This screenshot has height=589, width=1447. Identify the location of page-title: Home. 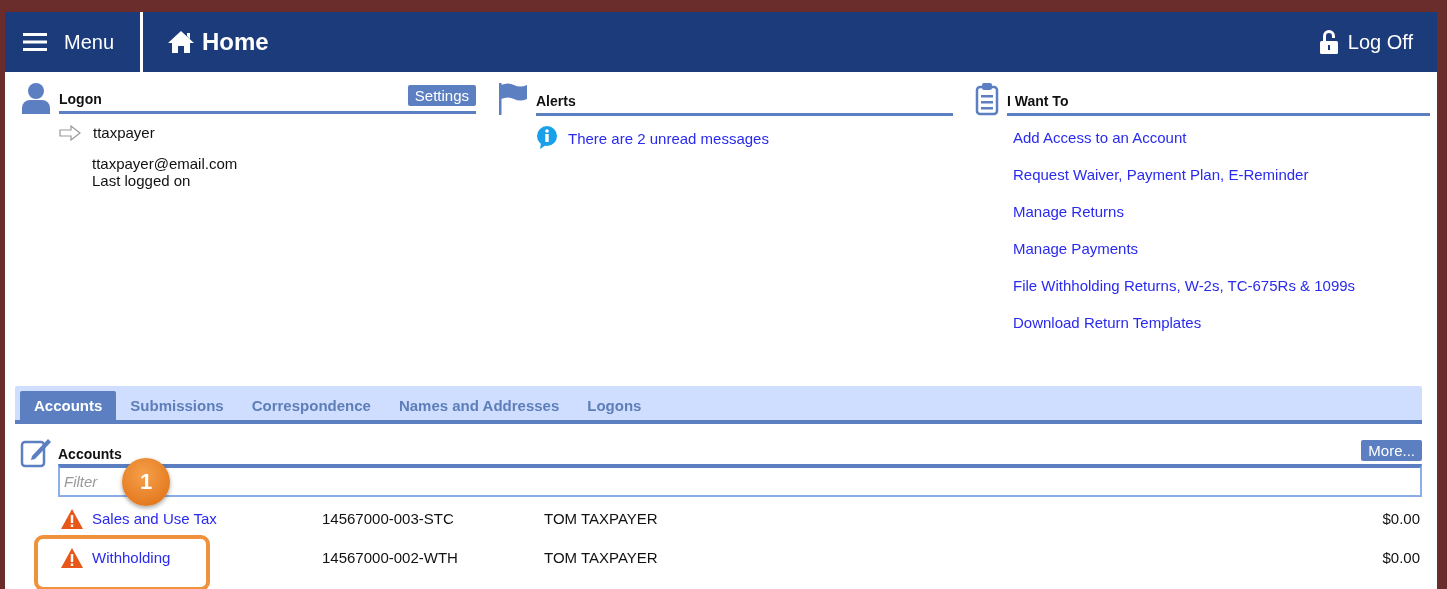
(235, 42).